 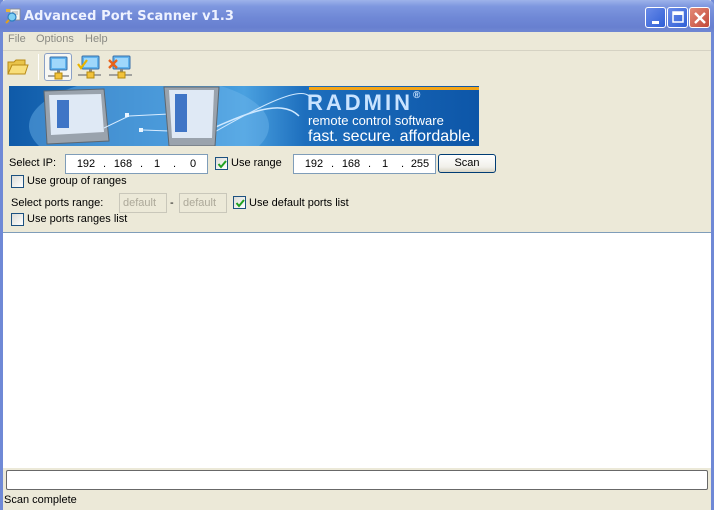 I want to click on minimize-button, so click(x=655, y=17).